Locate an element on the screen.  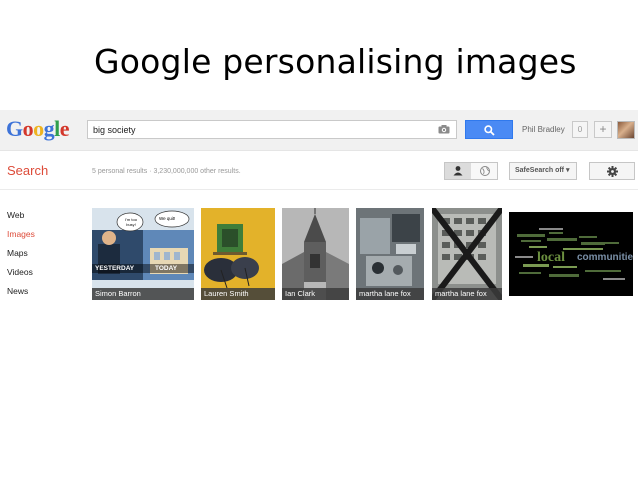
global-results-button is located at coordinates (485, 171).